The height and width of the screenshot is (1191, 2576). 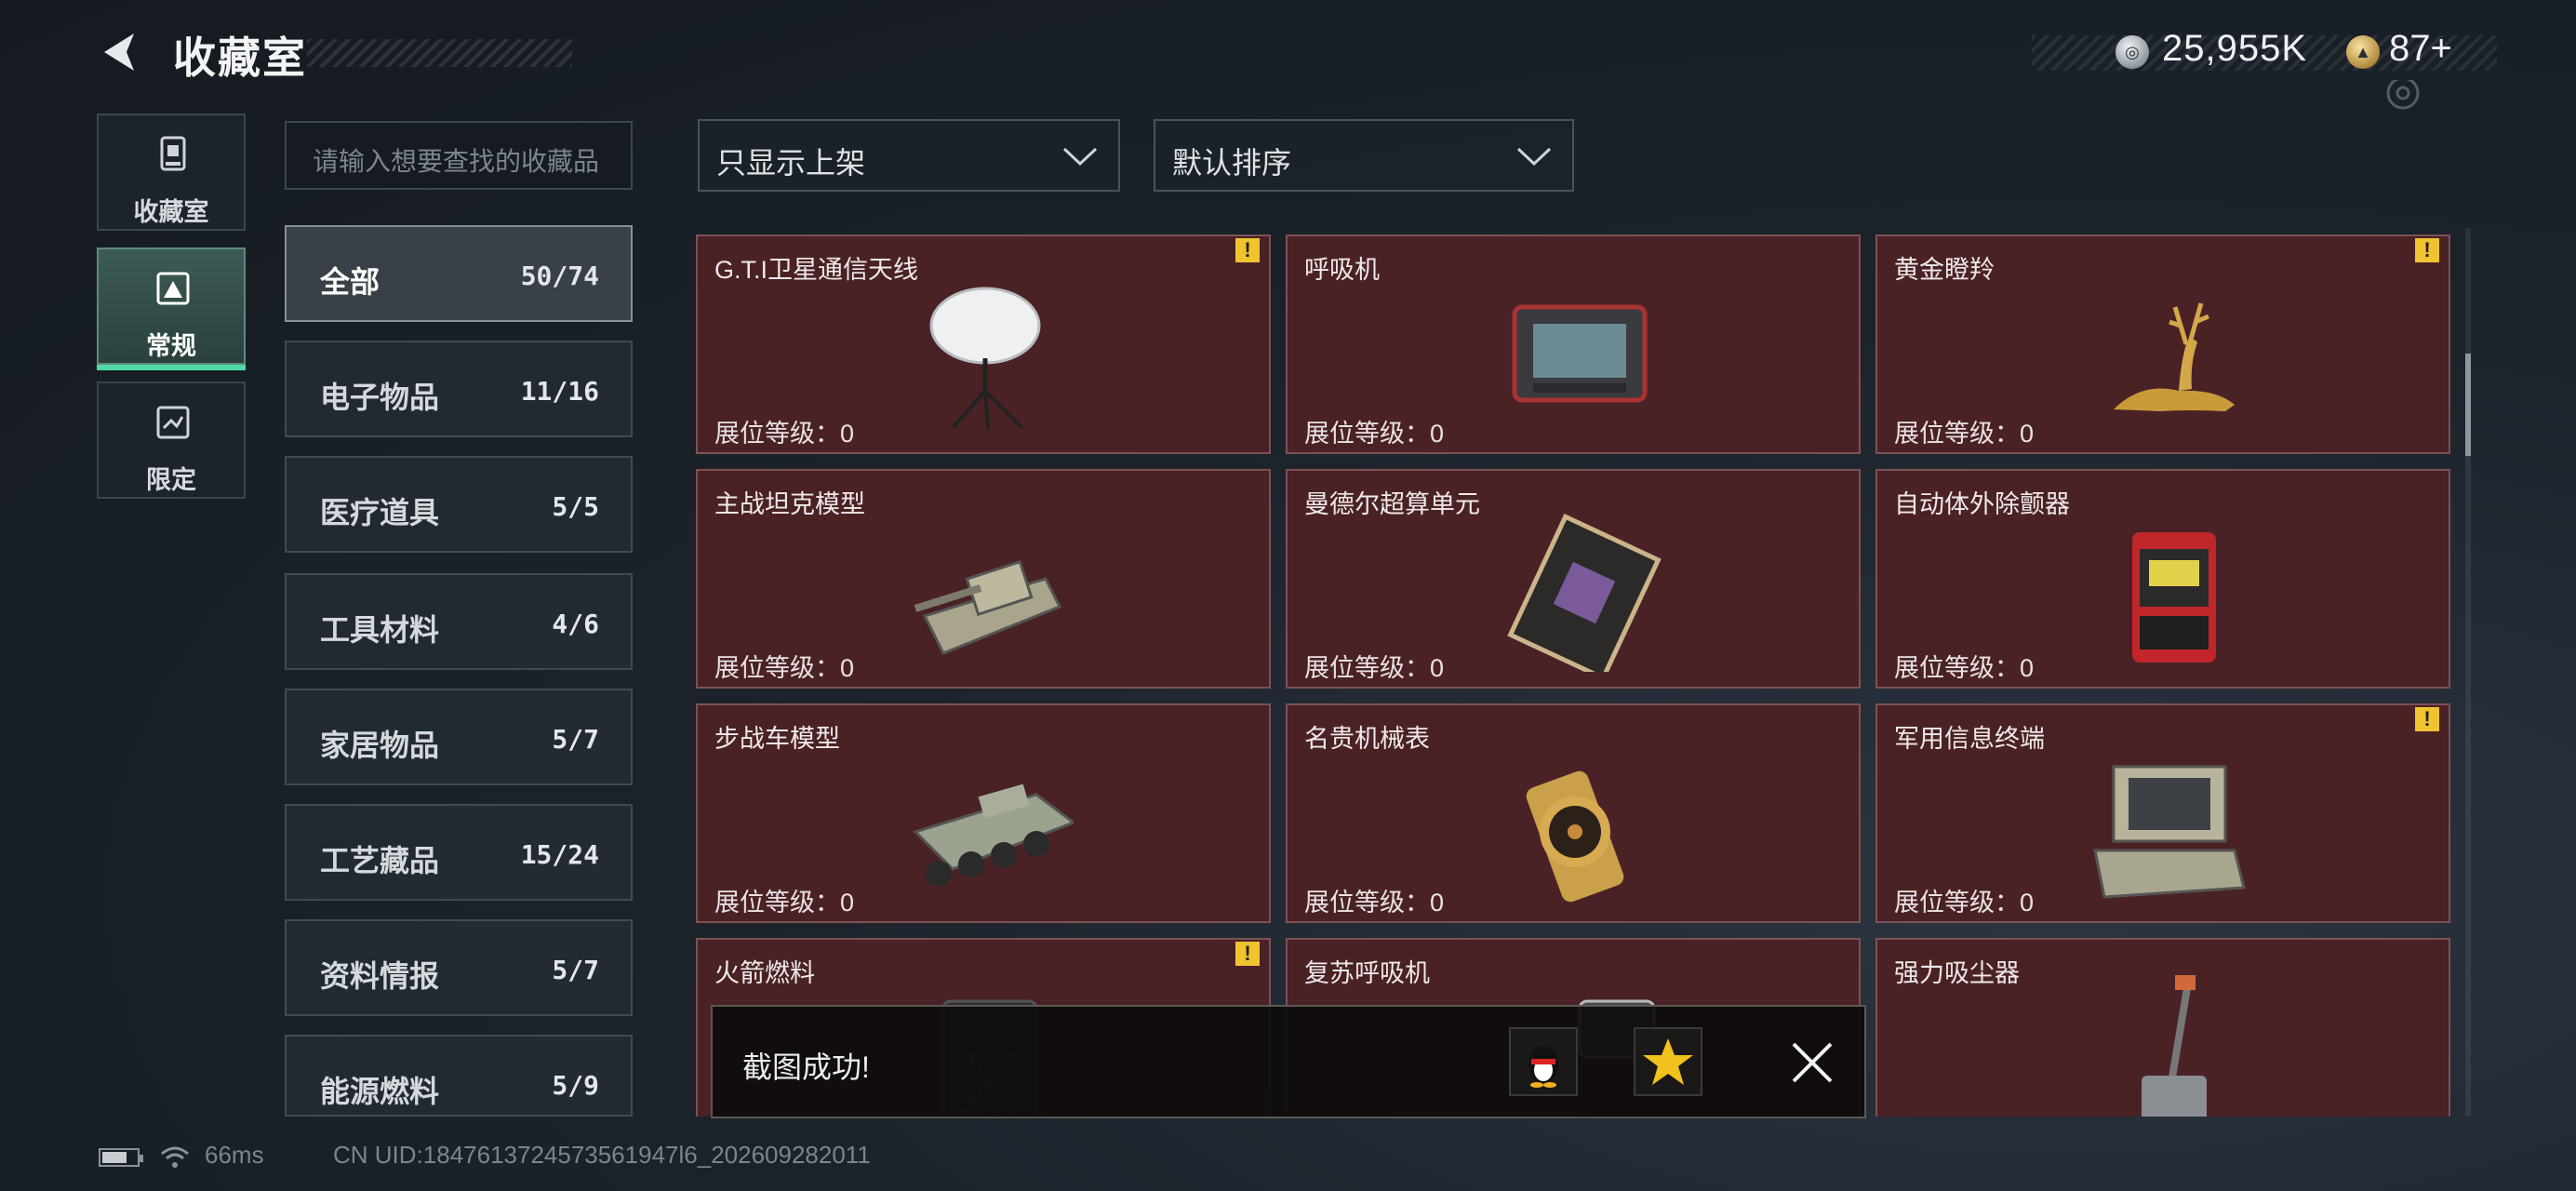 What do you see at coordinates (993, 835) in the screenshot?
I see `ifv-model-icon` at bounding box center [993, 835].